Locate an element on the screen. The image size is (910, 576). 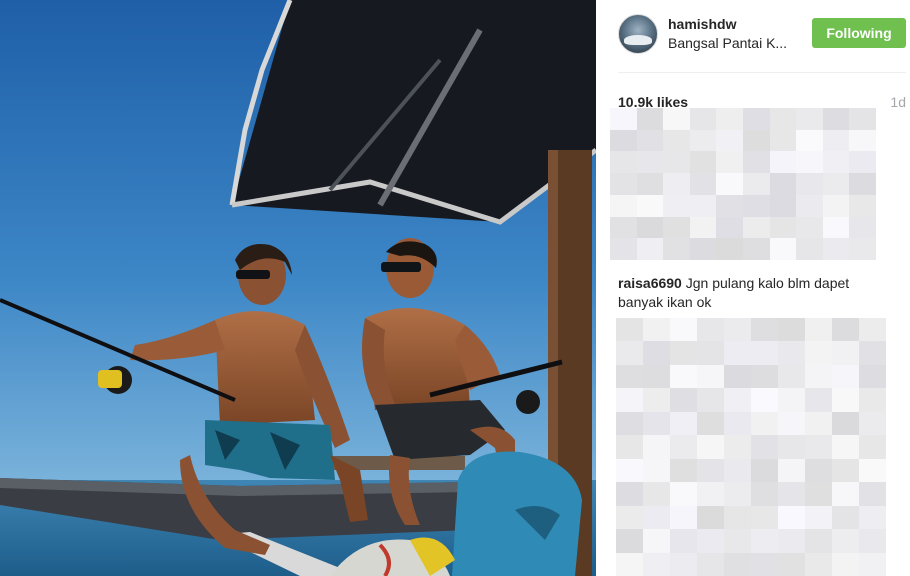
avatar is located at coordinates (638, 34).